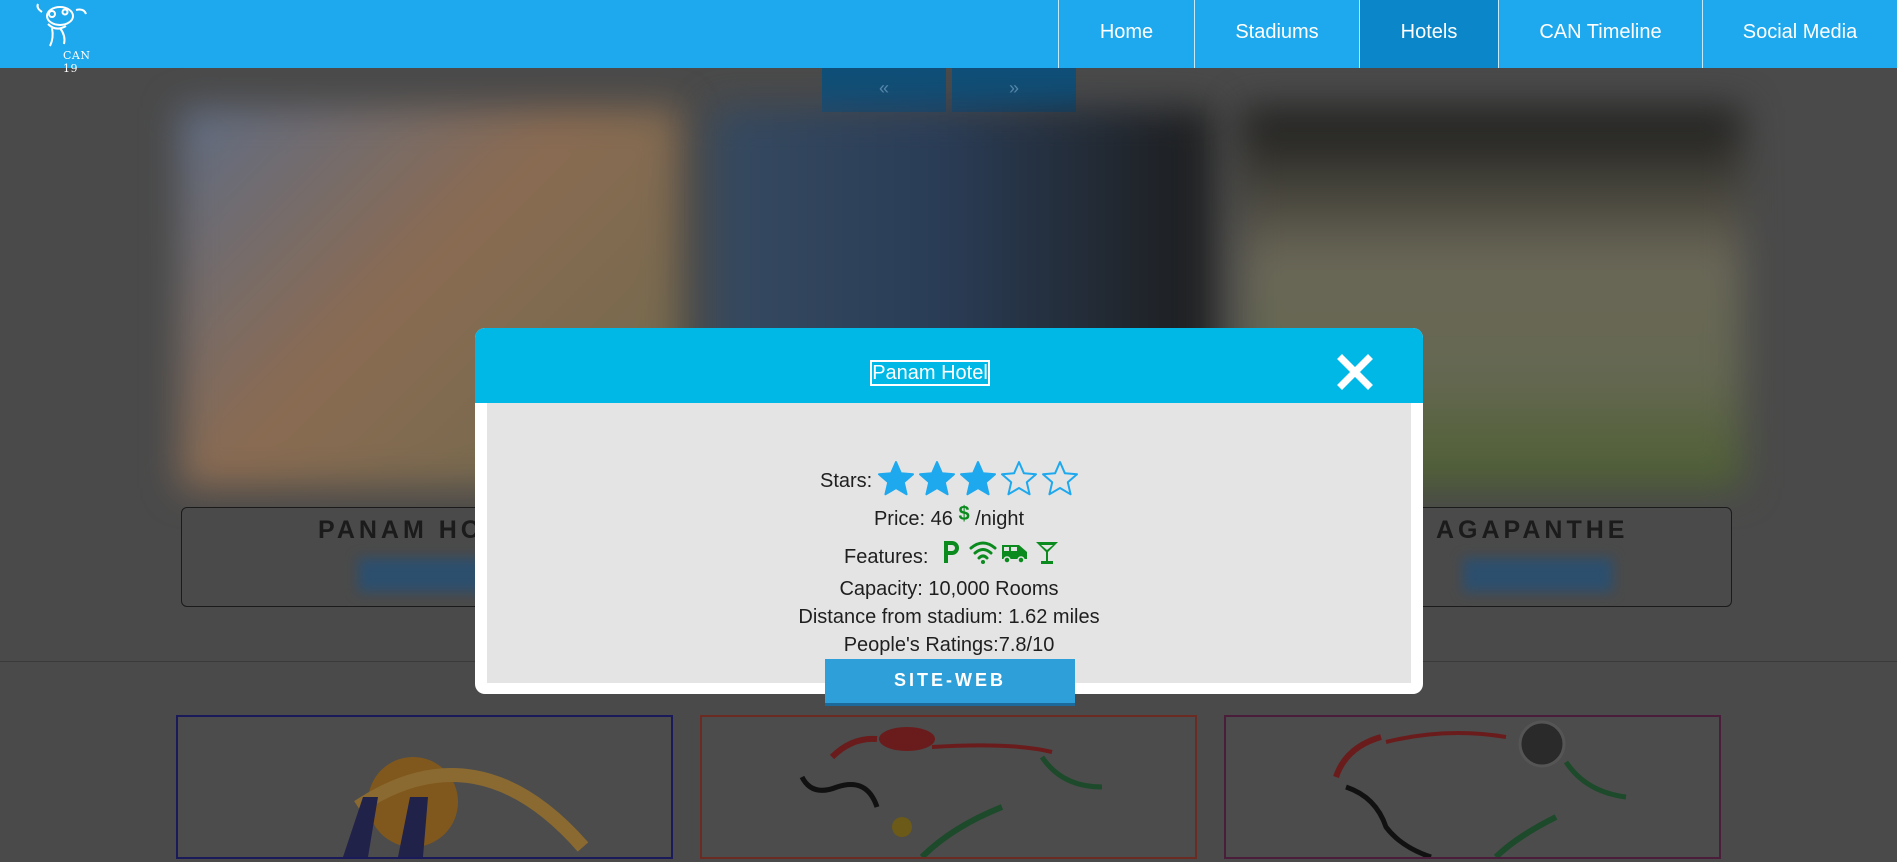 This screenshot has height=862, width=1897. I want to click on price-label: Price: 46, so click(913, 519).